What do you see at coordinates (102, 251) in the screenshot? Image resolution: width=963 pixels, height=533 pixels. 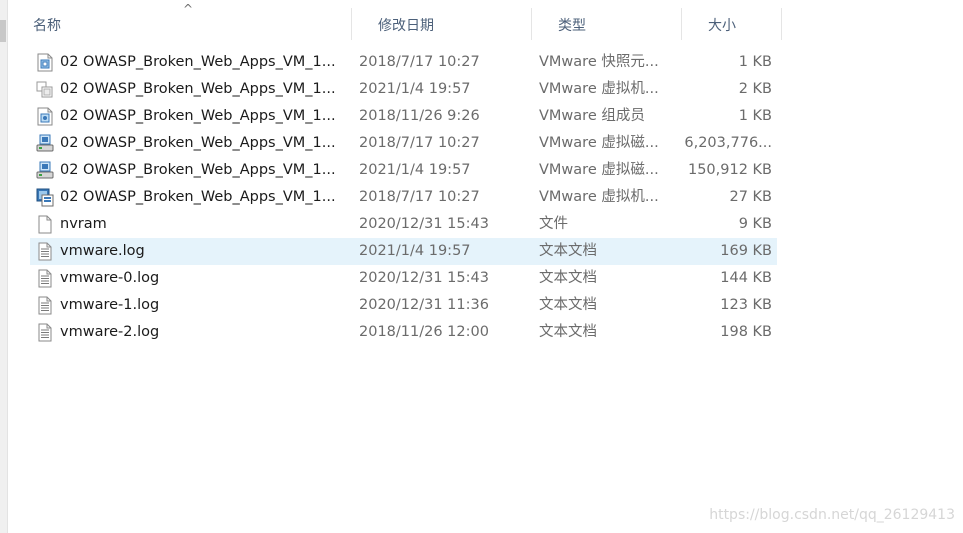 I see `file-name: vmware.log` at bounding box center [102, 251].